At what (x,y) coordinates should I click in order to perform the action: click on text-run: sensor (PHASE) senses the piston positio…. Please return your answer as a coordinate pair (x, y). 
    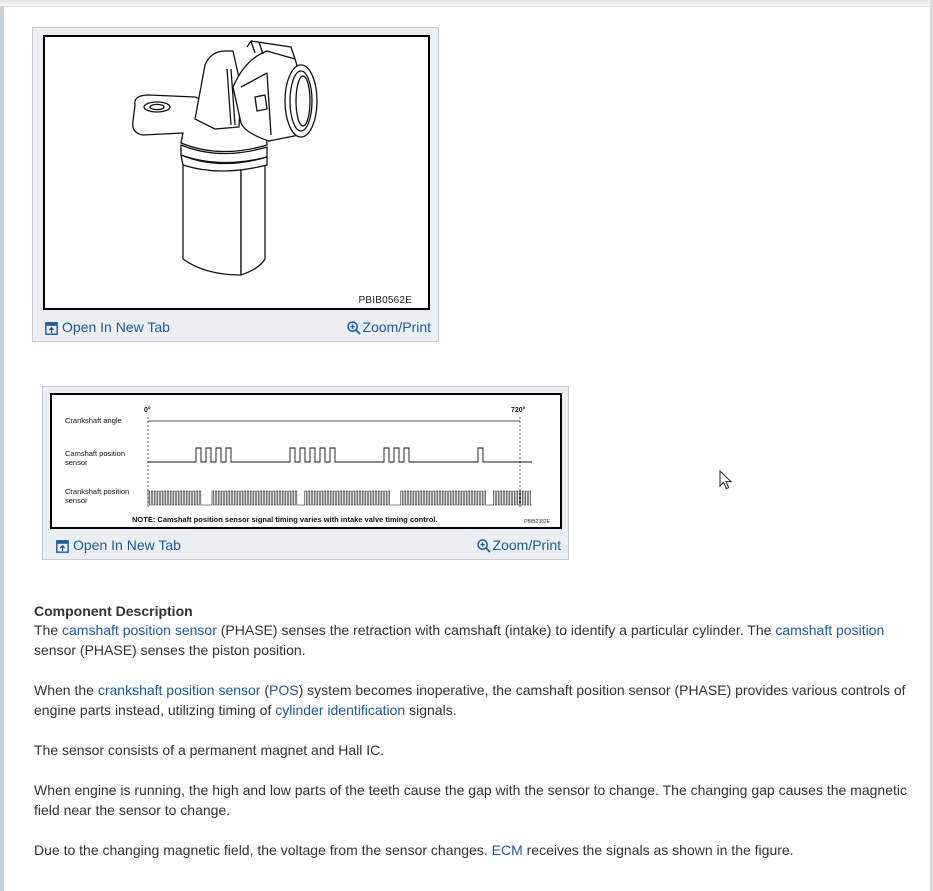
    Looking at the image, I should click on (170, 650).